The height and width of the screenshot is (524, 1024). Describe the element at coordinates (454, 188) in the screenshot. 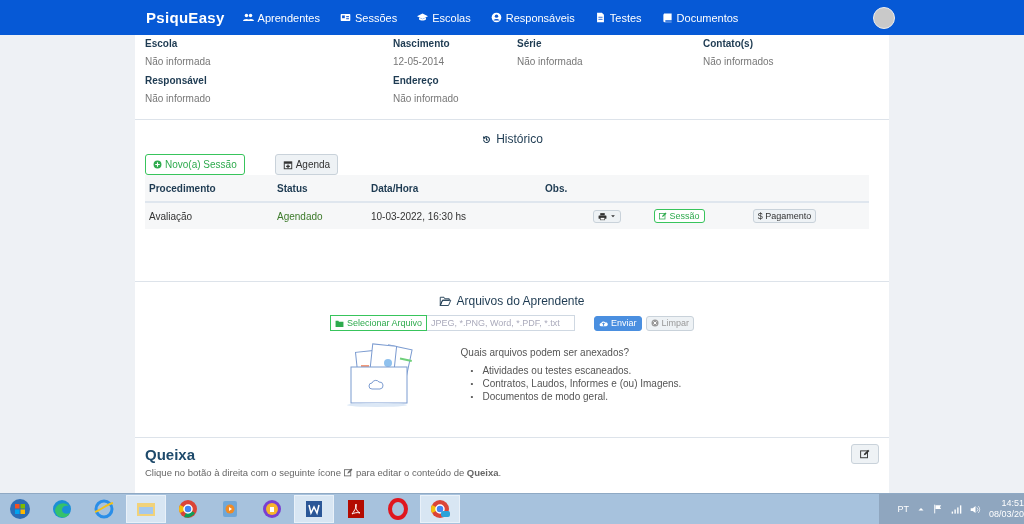

I see `column-header: Data/Hora` at that location.